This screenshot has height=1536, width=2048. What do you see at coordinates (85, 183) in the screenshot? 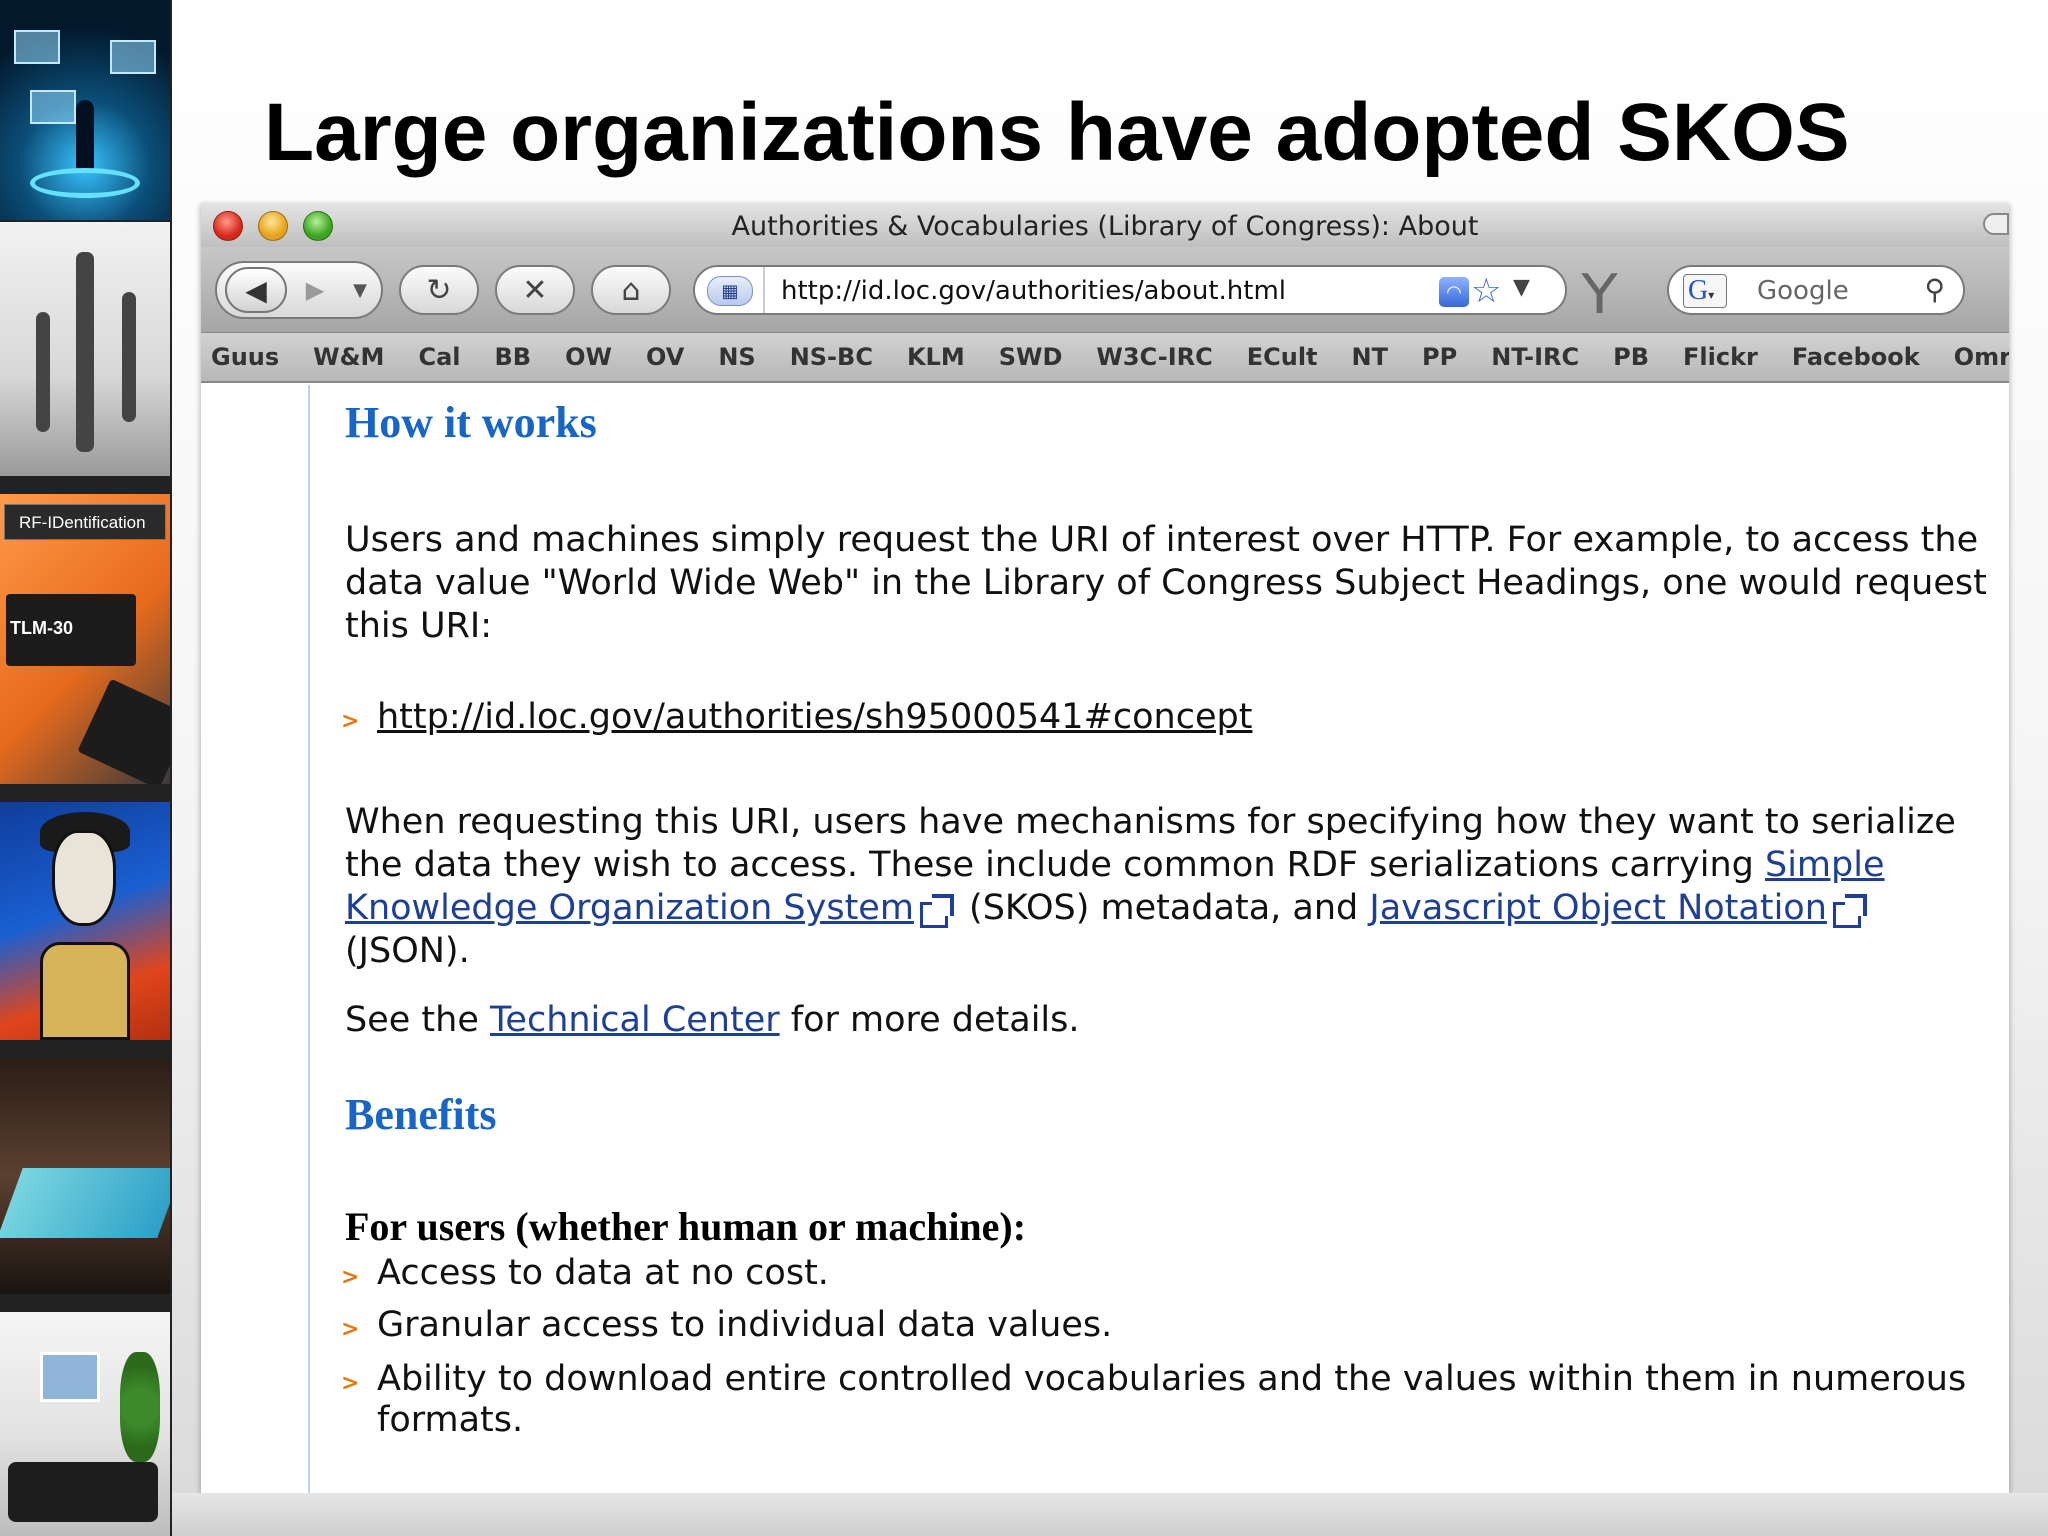
I see `light-ring` at bounding box center [85, 183].